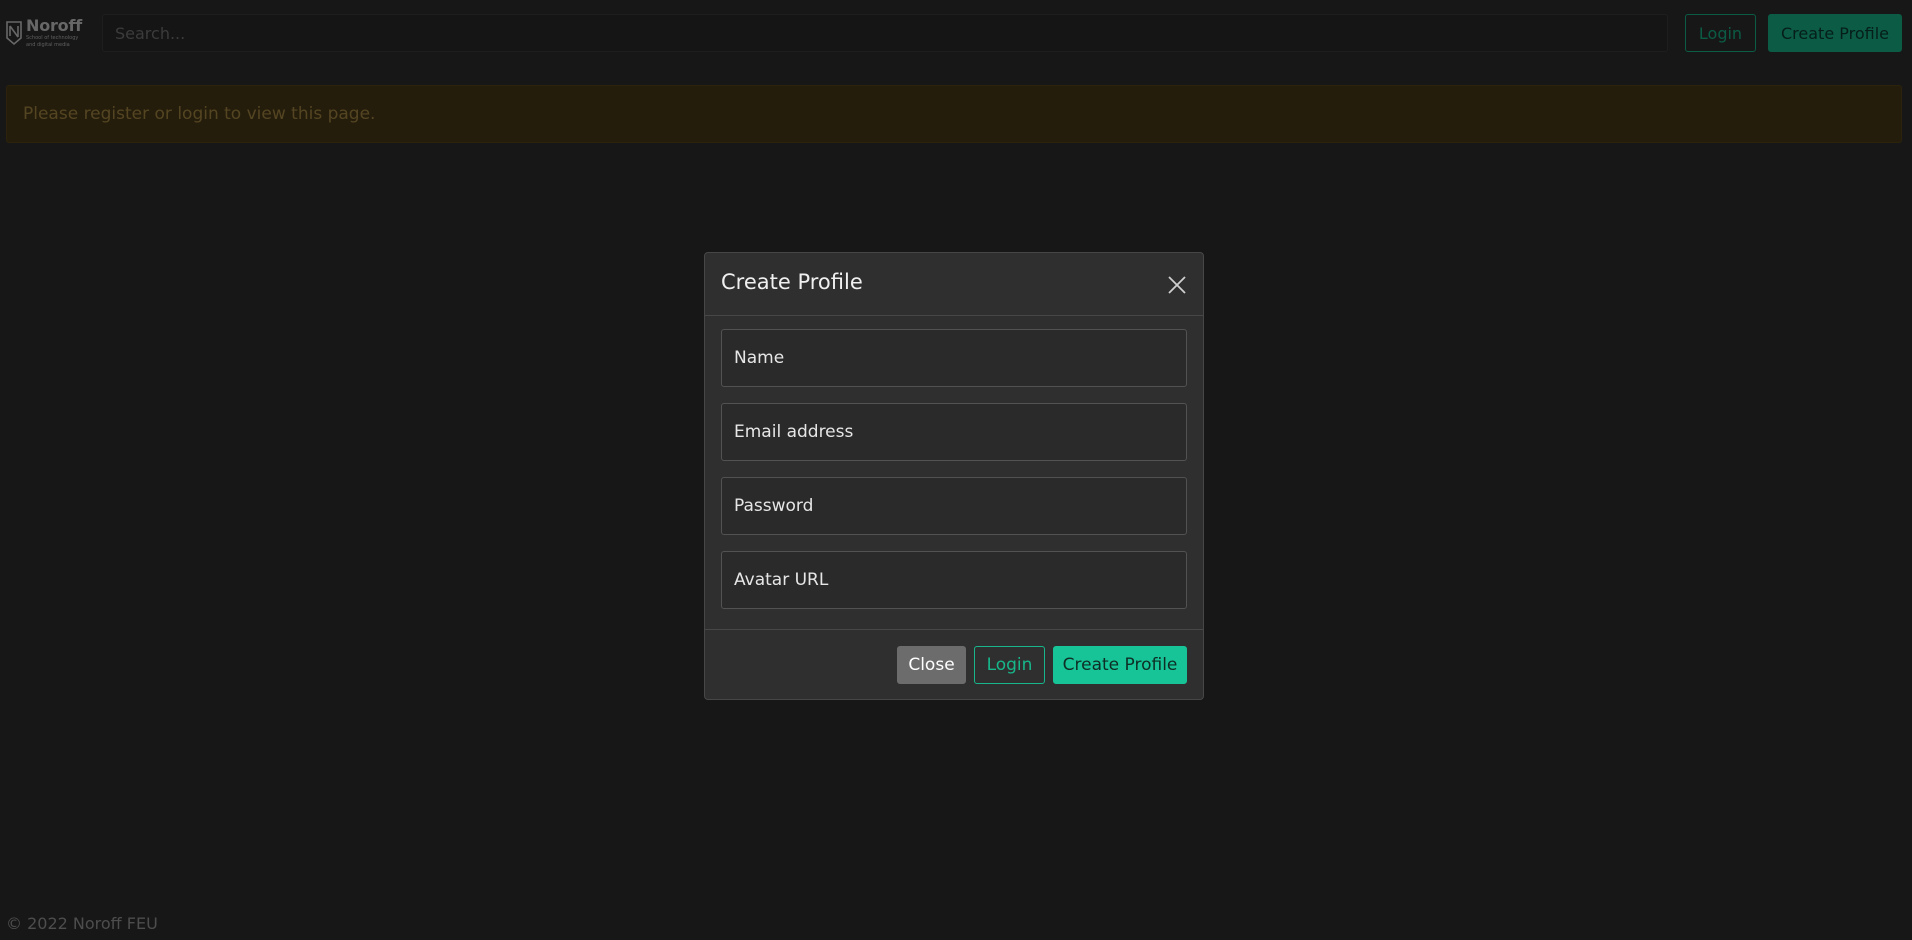 This screenshot has width=1912, height=940. I want to click on email-field, so click(954, 432).